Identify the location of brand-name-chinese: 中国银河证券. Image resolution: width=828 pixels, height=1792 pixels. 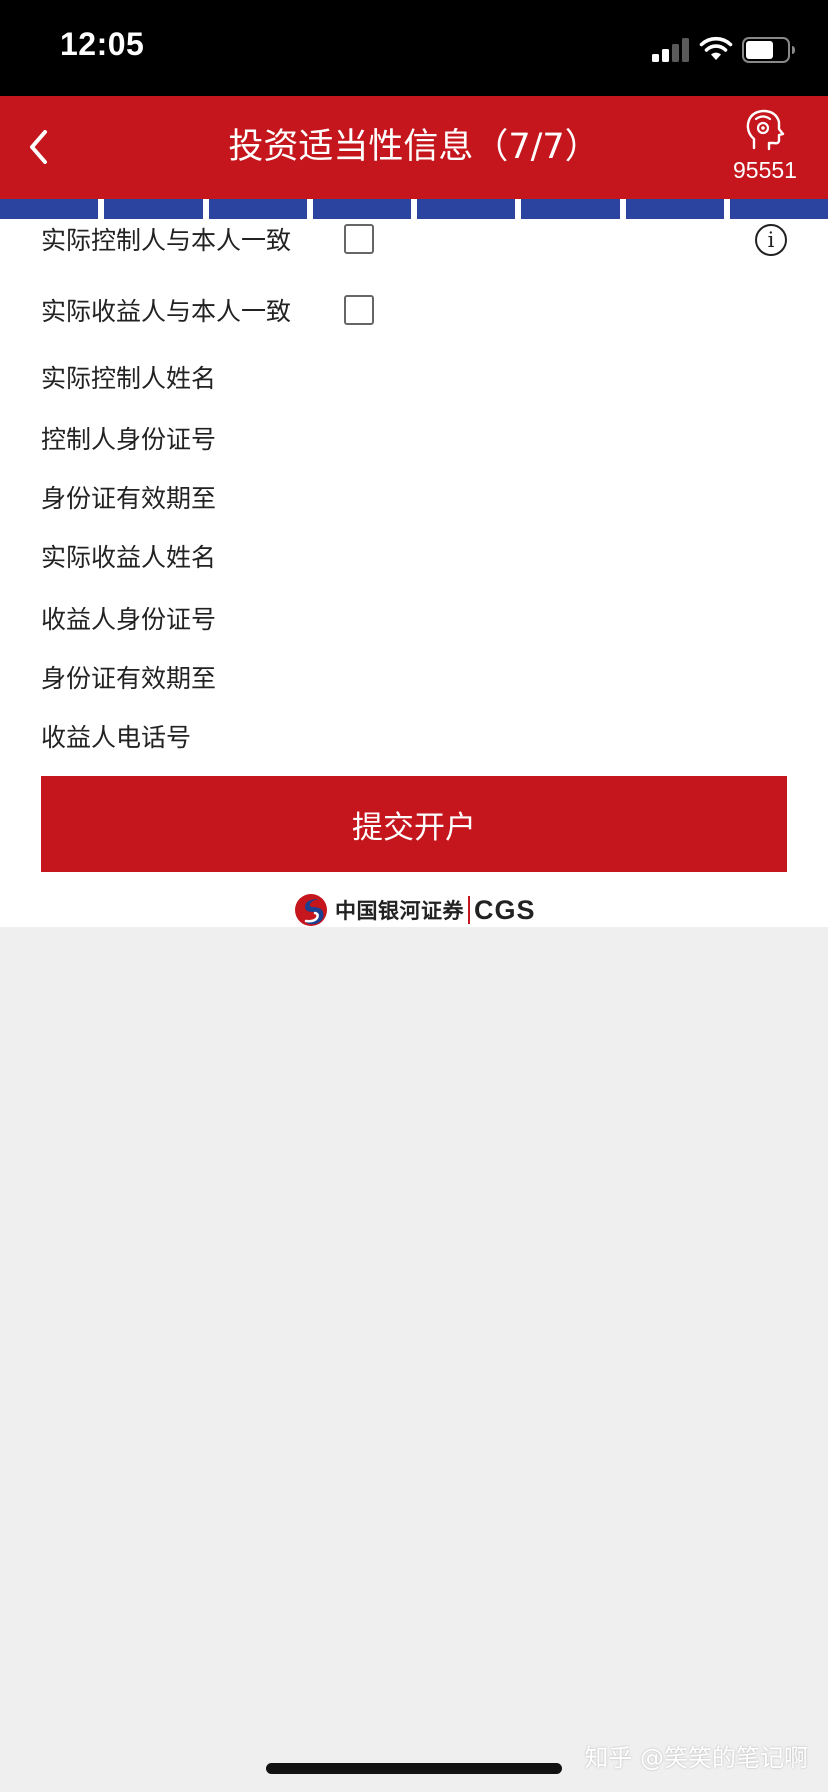
(399, 911).